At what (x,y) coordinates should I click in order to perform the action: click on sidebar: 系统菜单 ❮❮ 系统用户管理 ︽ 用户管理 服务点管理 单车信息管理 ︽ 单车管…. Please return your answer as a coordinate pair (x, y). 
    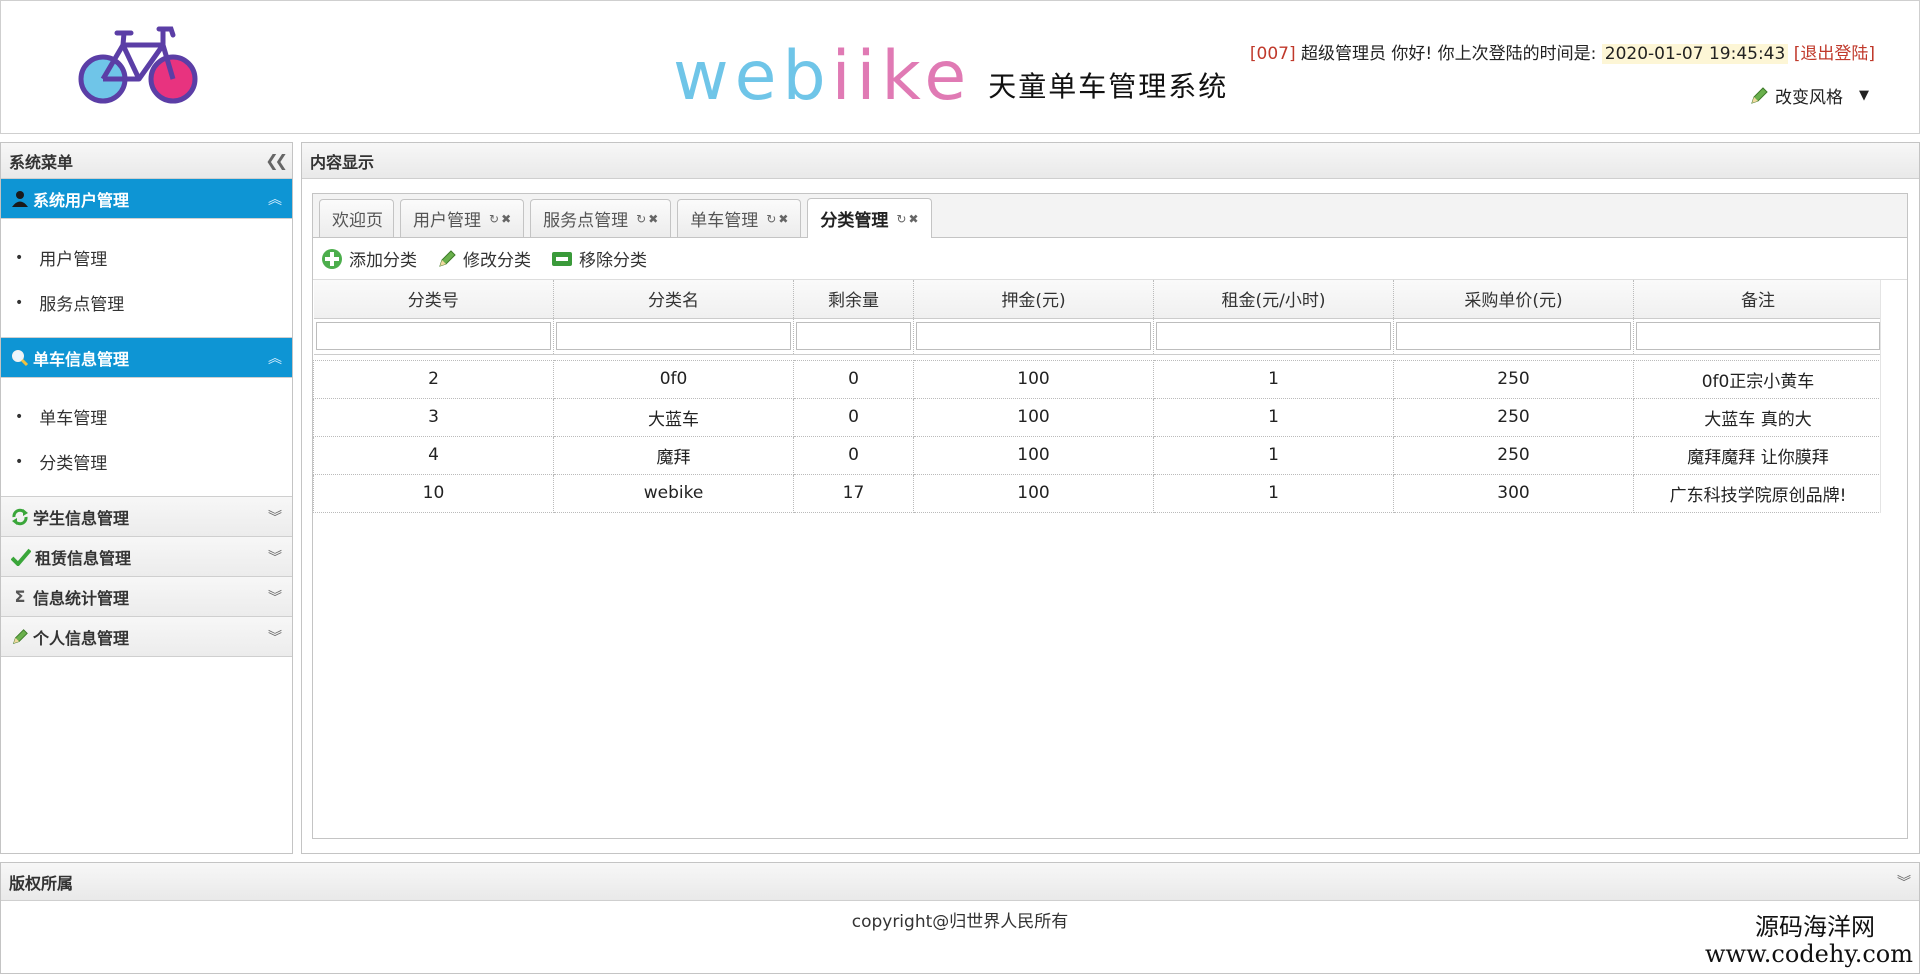
    Looking at the image, I should click on (146, 498).